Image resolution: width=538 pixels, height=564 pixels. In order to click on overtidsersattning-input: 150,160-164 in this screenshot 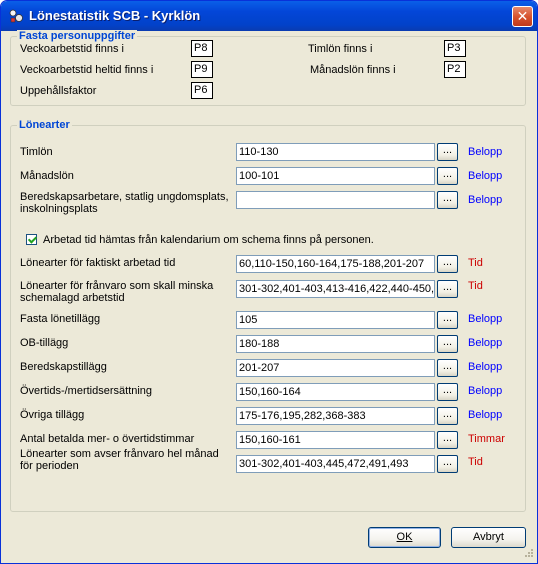, I will do `click(335, 392)`.